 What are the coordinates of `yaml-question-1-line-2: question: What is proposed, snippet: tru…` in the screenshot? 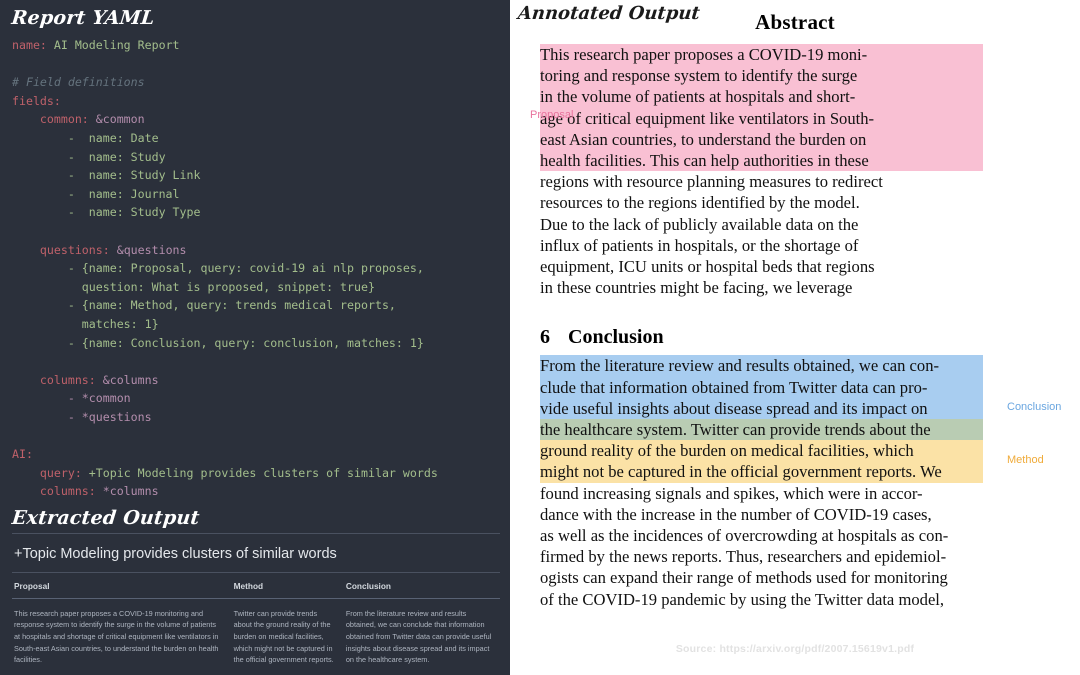 It's located at (193, 286).